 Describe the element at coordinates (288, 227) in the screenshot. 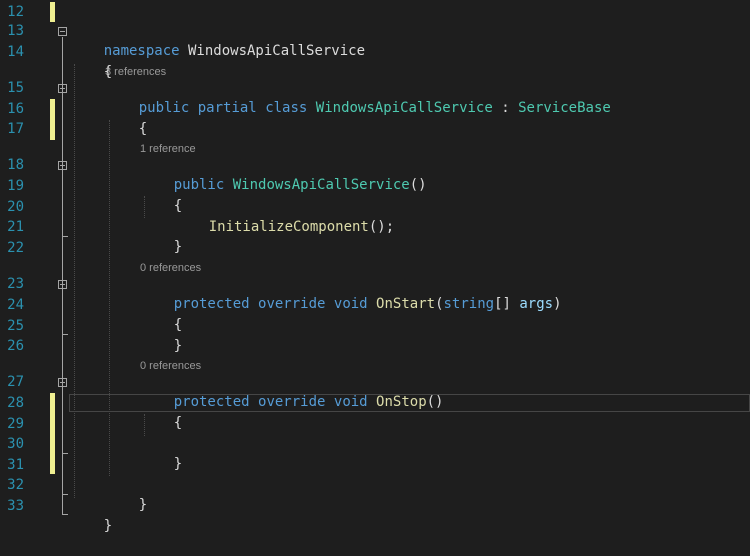

I see `method-call: InitializeComponent` at that location.